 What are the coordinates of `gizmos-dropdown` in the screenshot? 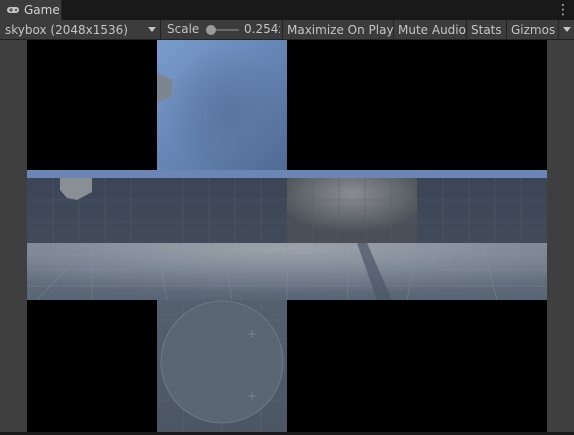 It's located at (566, 29).